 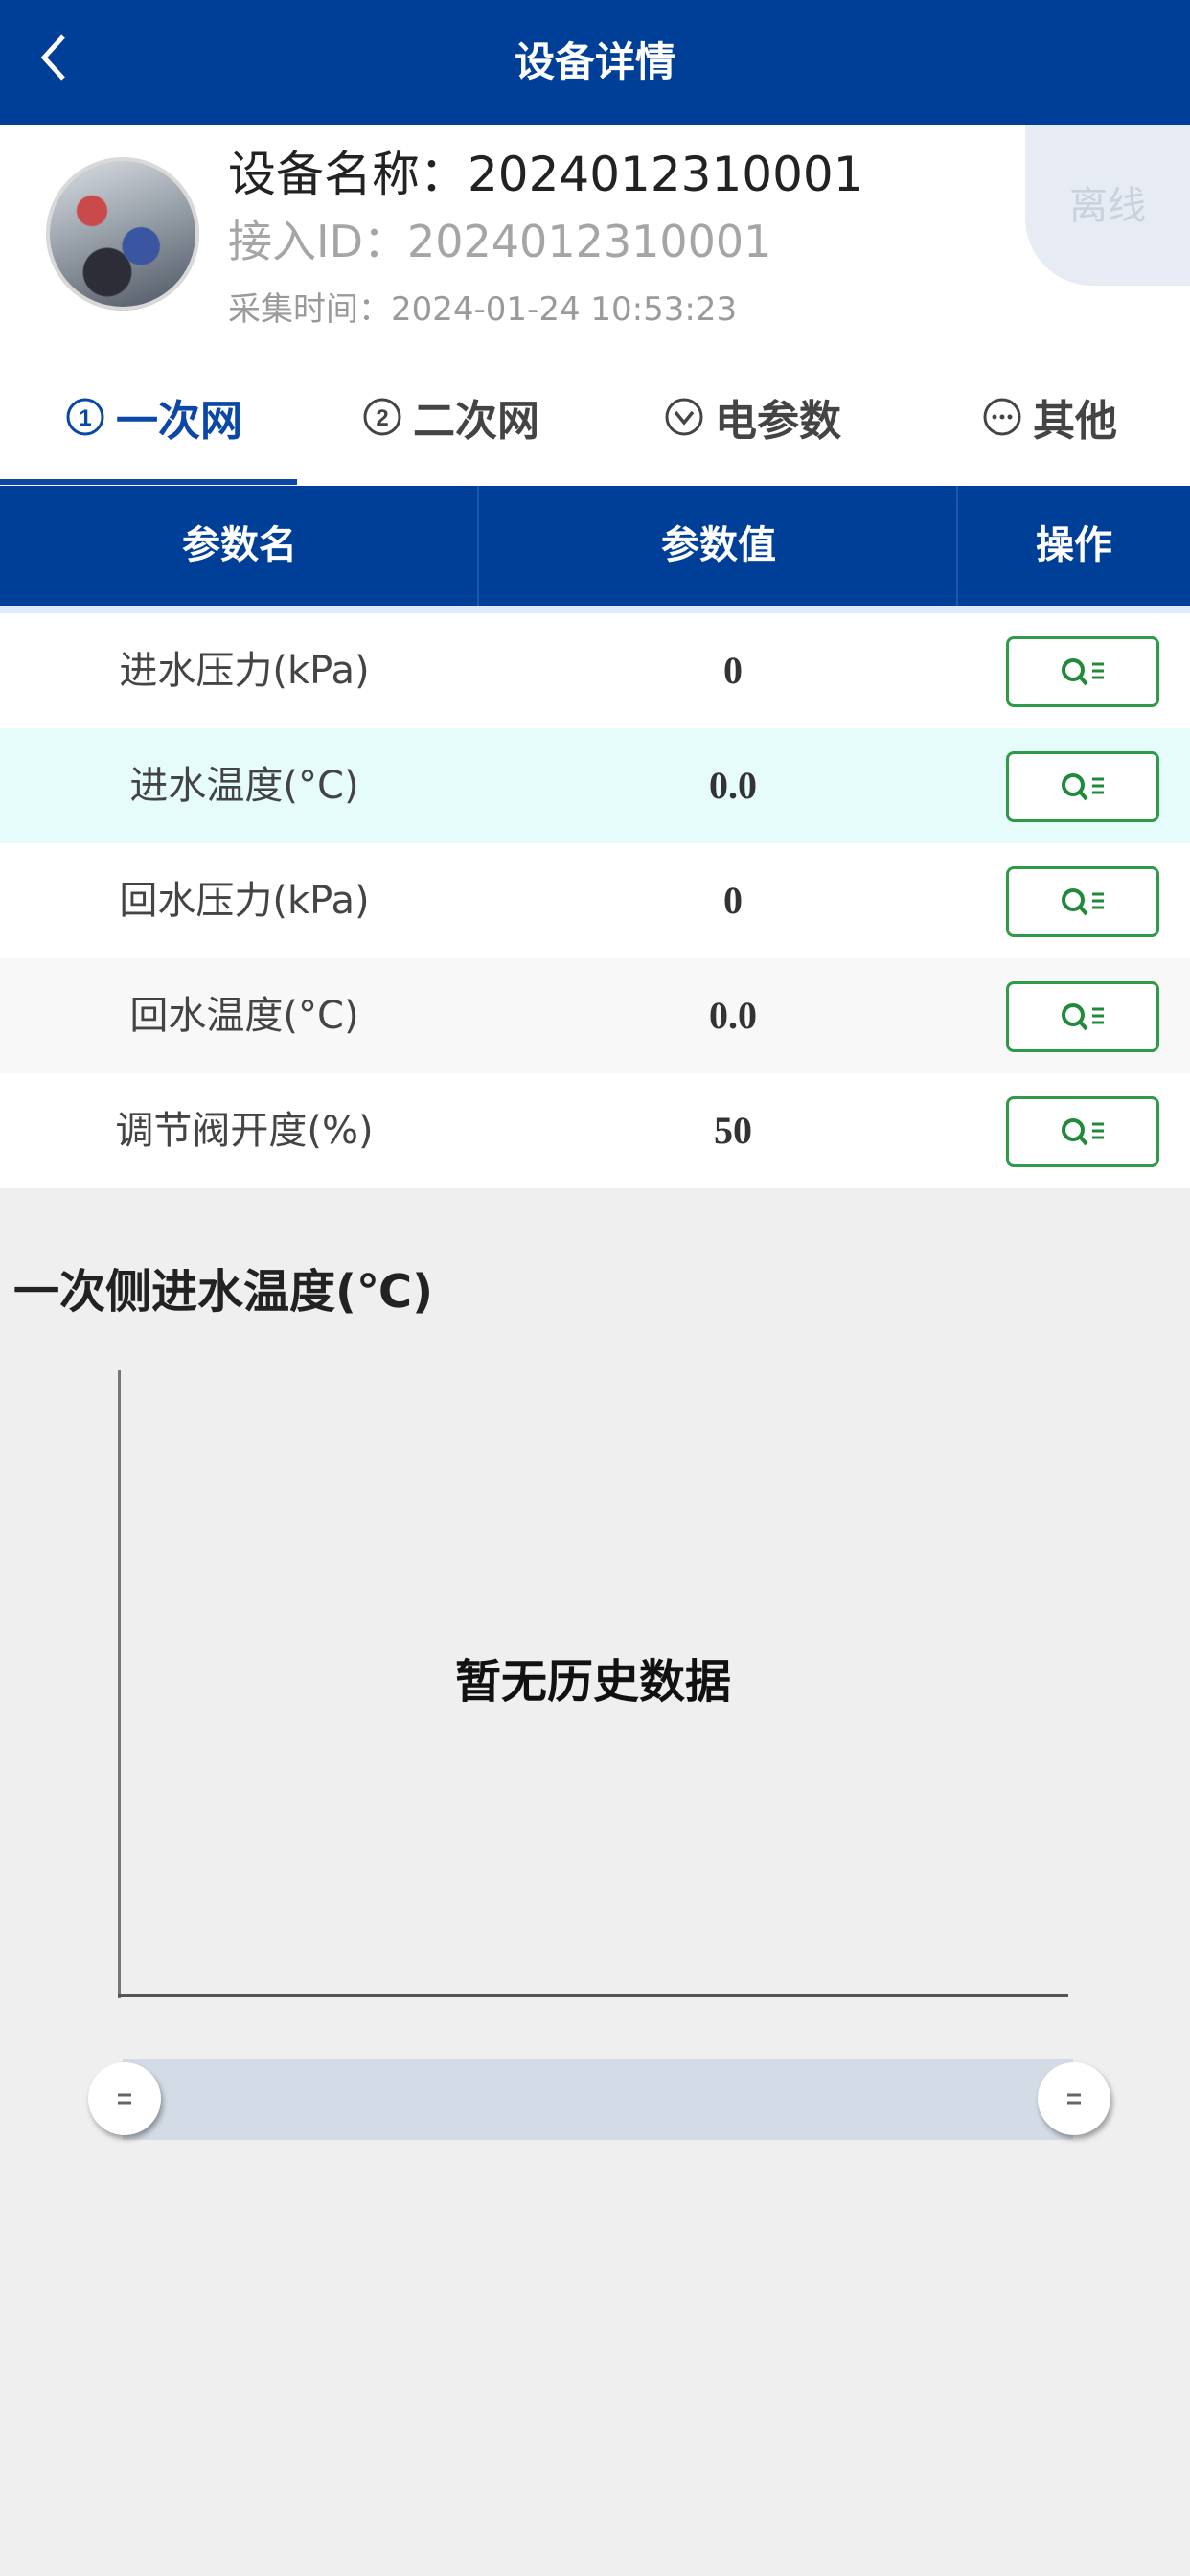 What do you see at coordinates (244, 1016) in the screenshot?
I see `param-name: 回水温度(°C)` at bounding box center [244, 1016].